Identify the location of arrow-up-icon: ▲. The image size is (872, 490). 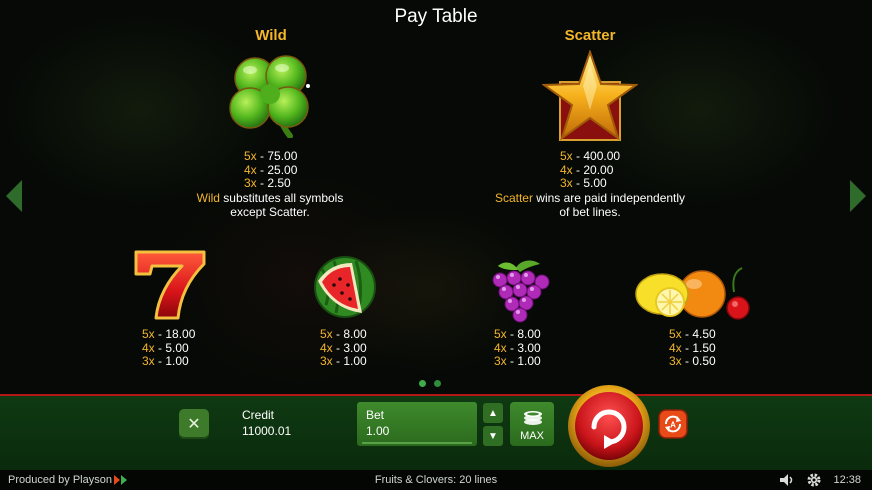
(493, 413).